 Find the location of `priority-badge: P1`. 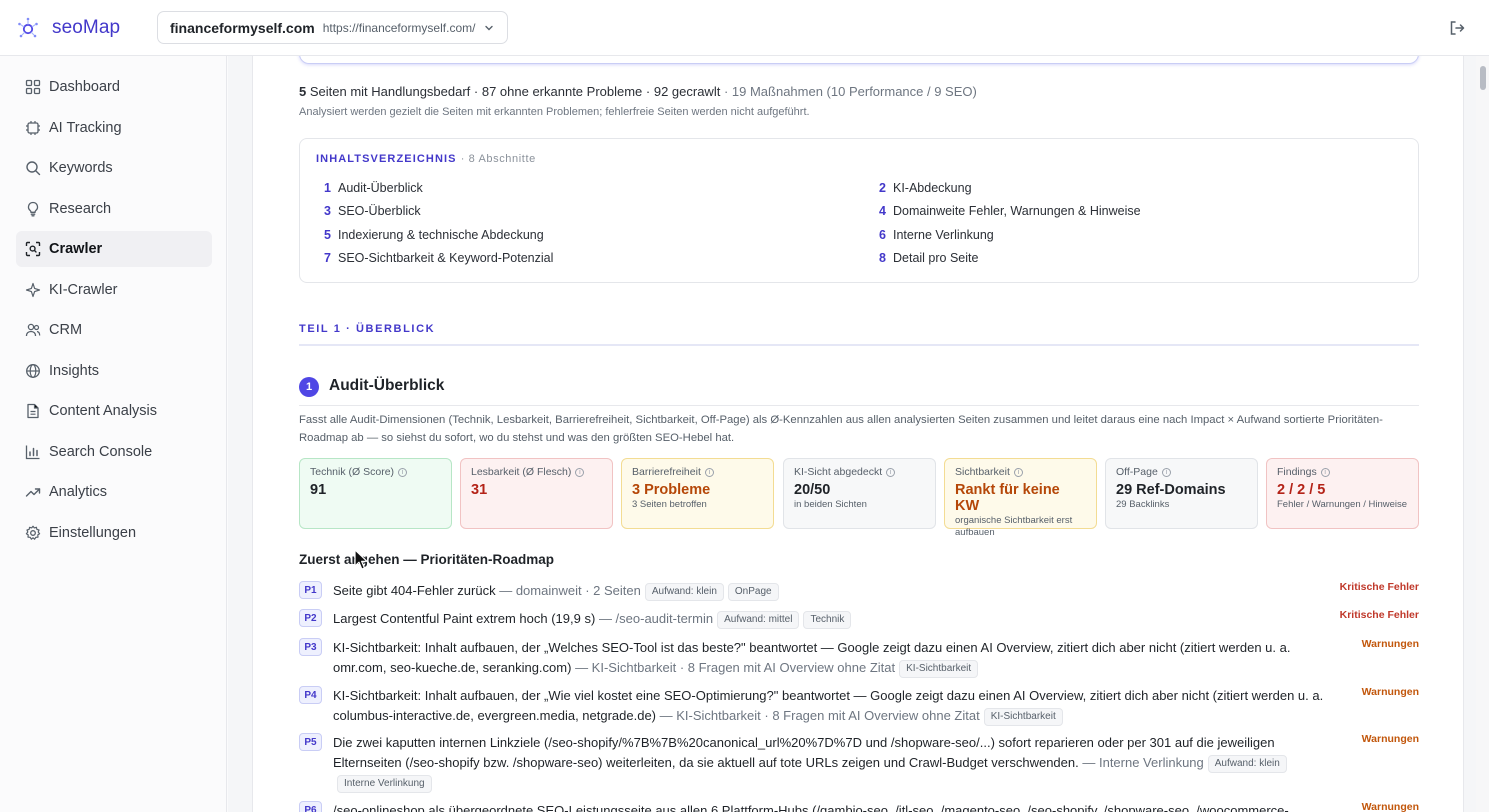

priority-badge: P1 is located at coordinates (310, 590).